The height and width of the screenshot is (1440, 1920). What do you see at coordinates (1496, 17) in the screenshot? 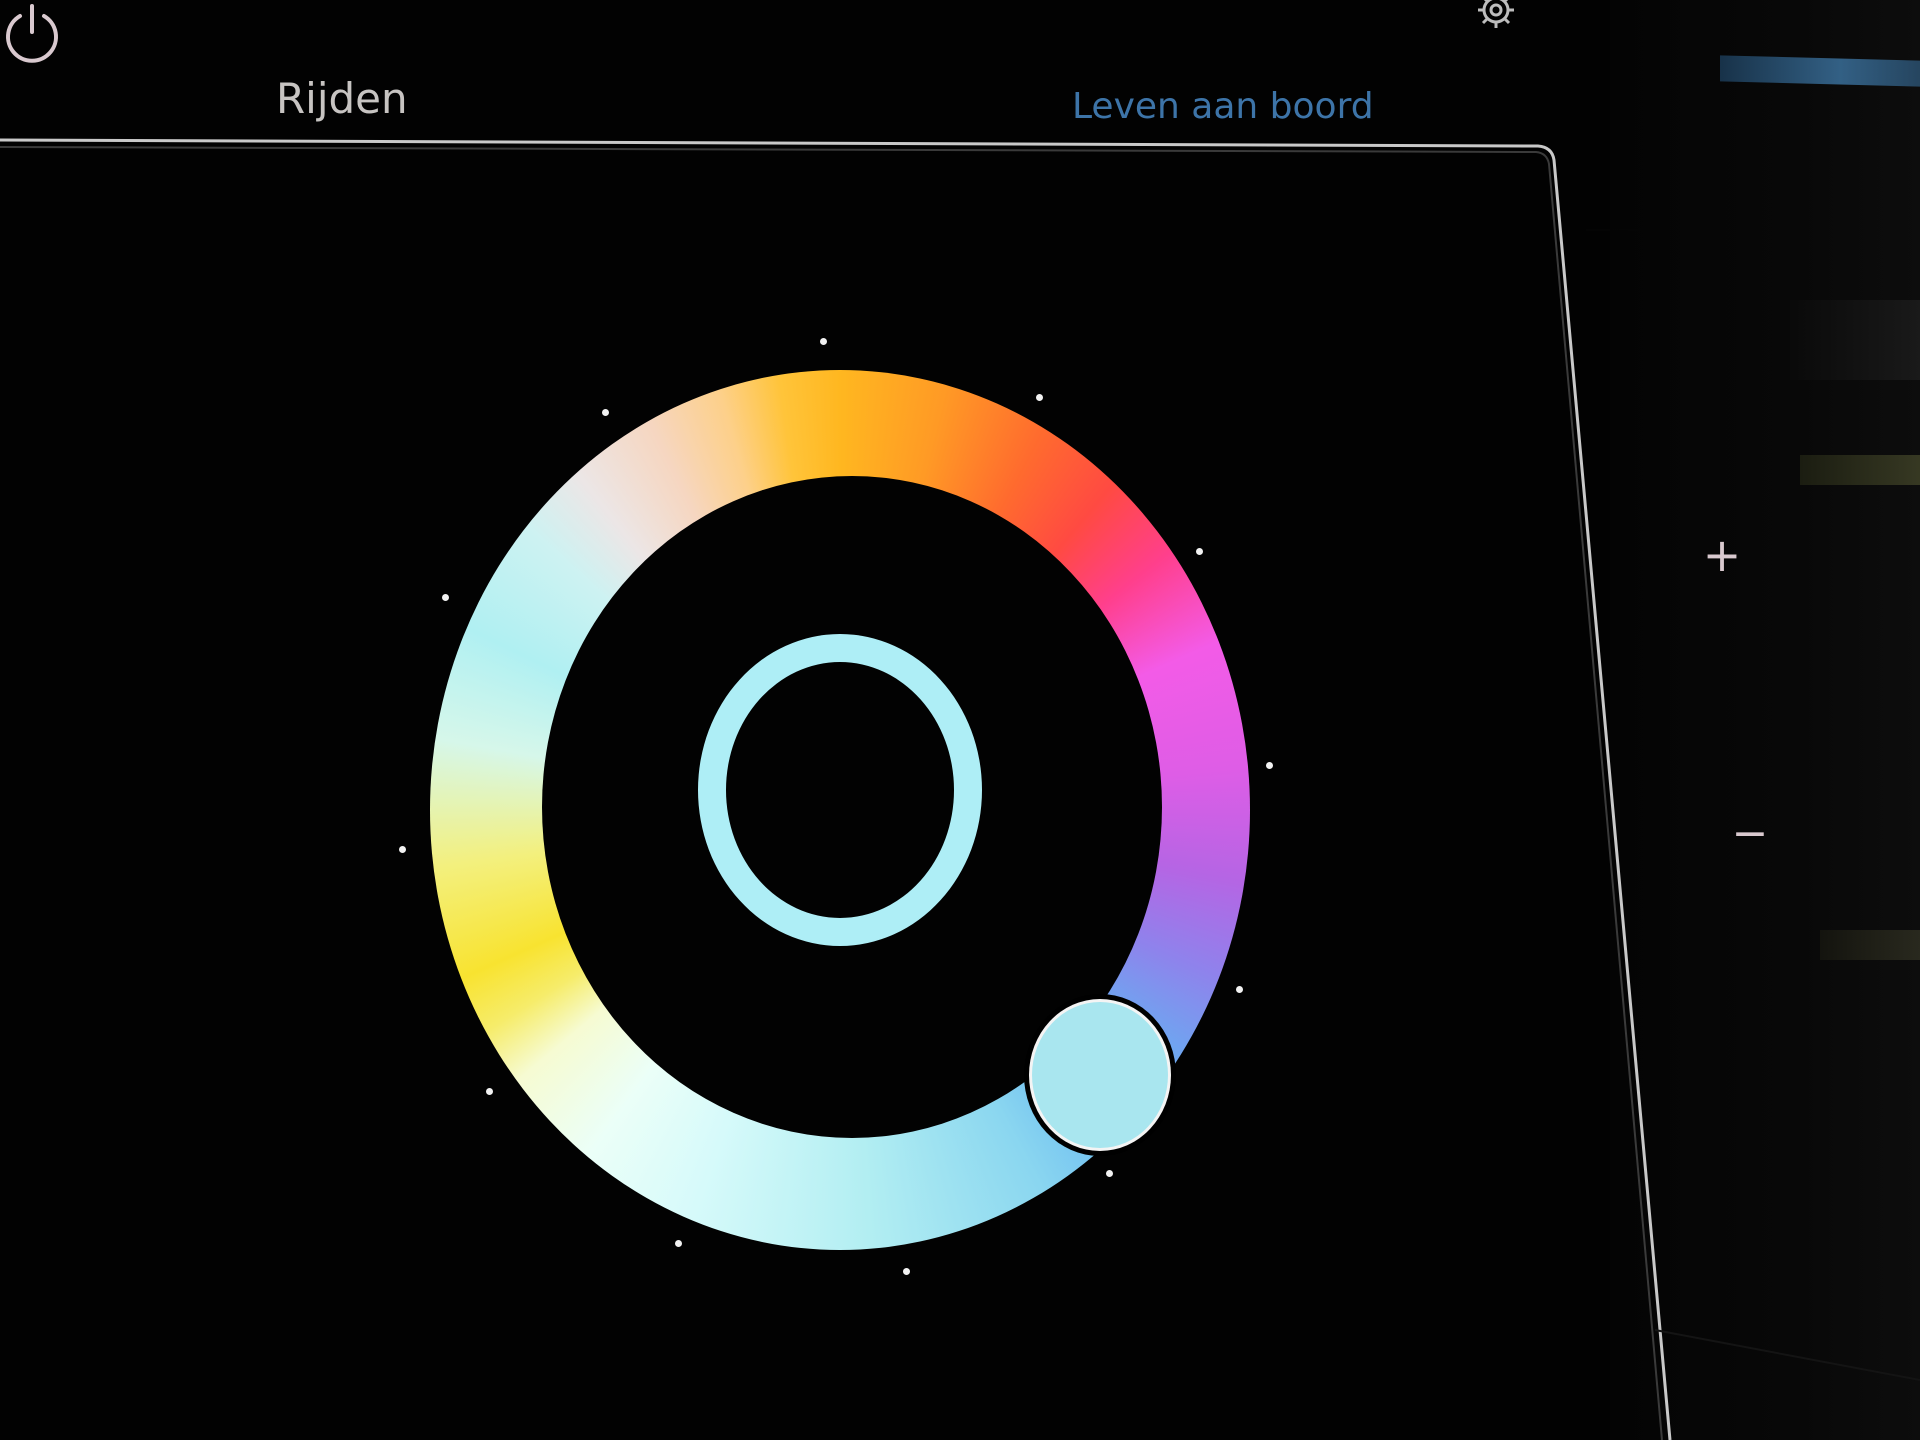
I see `gear-icon` at bounding box center [1496, 17].